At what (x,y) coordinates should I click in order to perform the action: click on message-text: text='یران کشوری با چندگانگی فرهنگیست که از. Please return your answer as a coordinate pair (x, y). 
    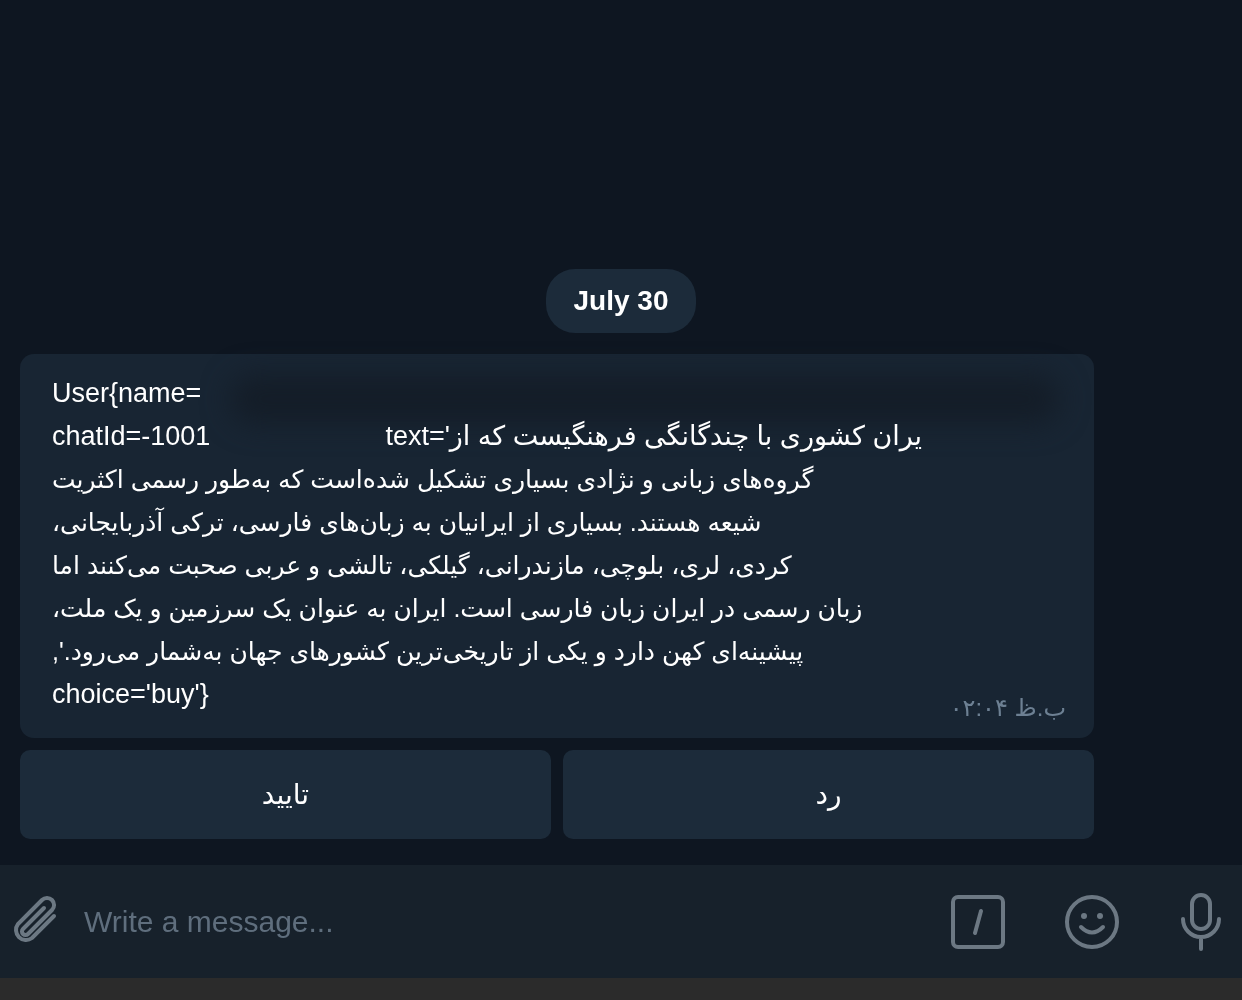
    Looking at the image, I should click on (654, 436).